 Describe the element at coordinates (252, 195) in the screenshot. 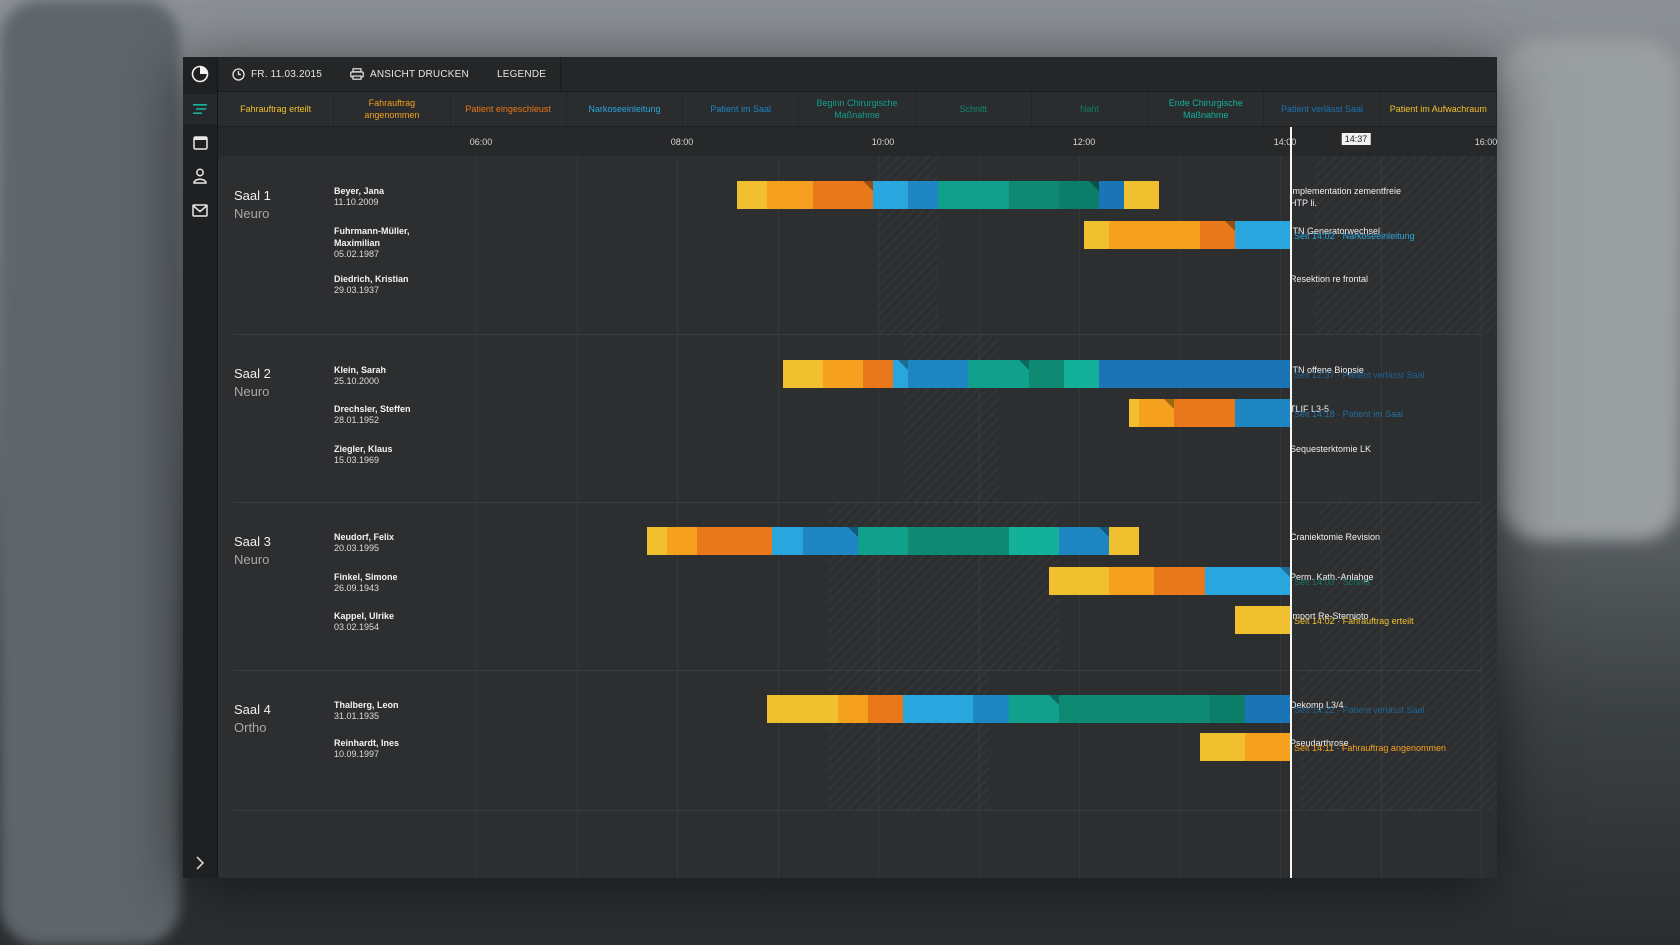

I see `room-name: Saal 1` at that location.